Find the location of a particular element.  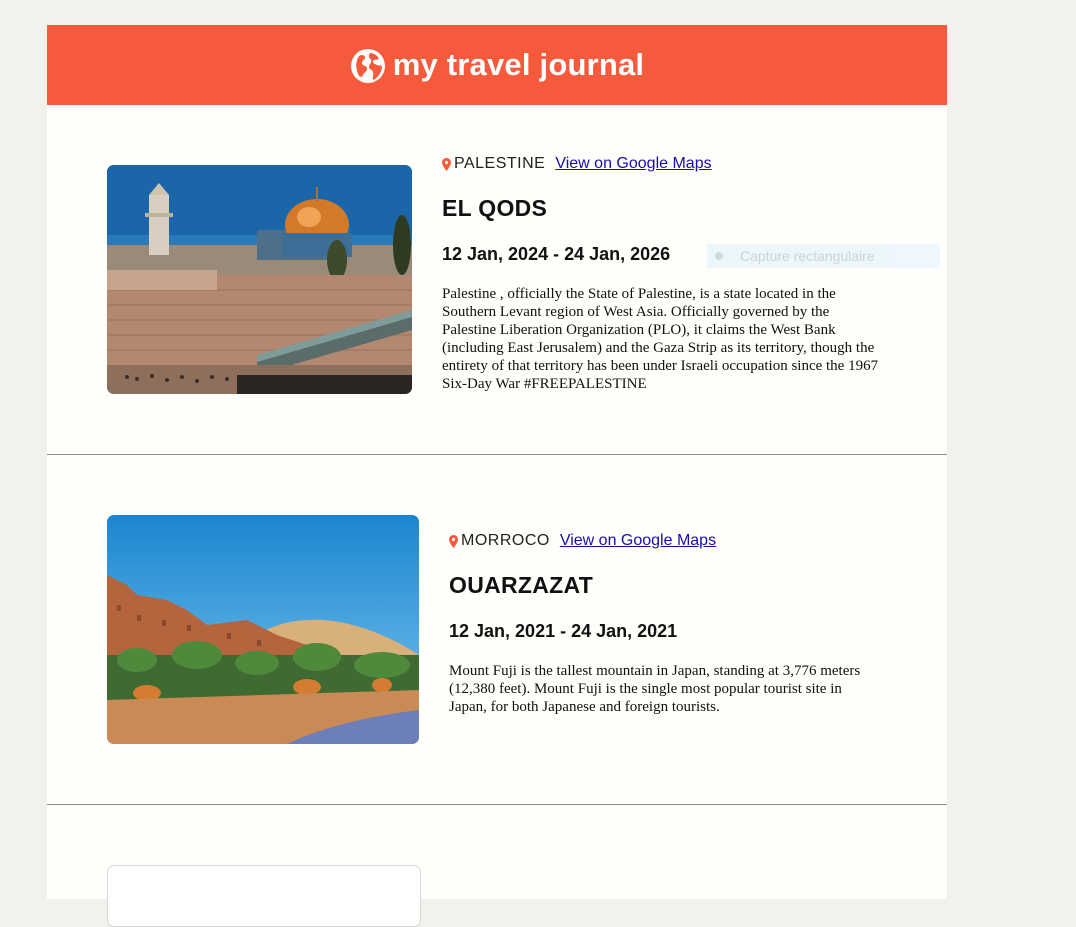

location-row: PALESTINE View on Google Maps is located at coordinates (667, 164).